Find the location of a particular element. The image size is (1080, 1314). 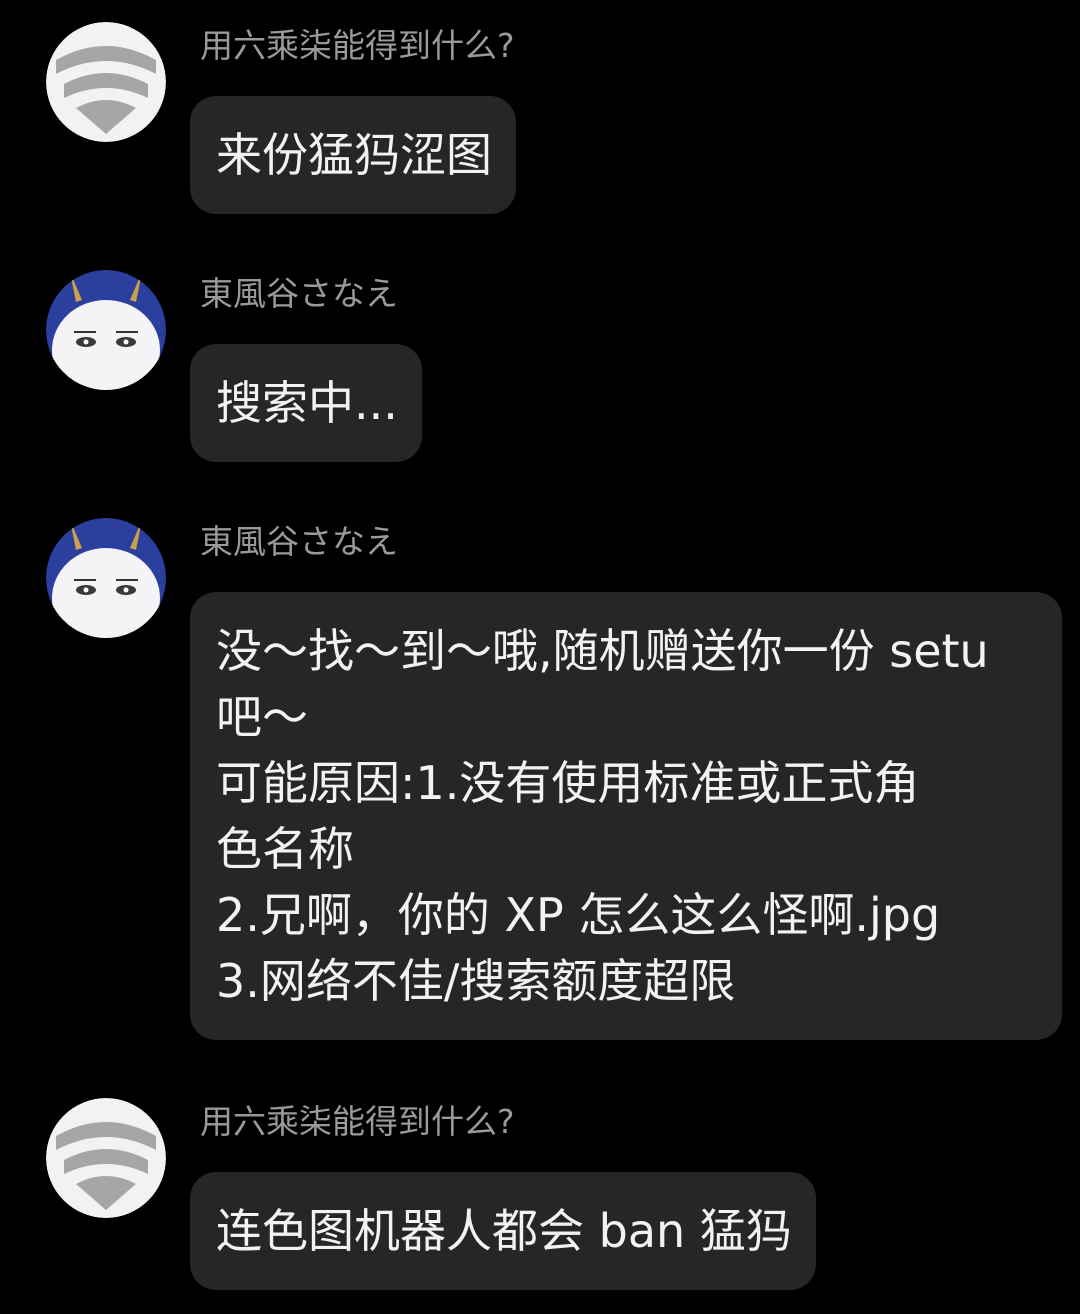

message-text-line: 没～找～到～哦,随机赠送你一份 setu is located at coordinates (602, 651).